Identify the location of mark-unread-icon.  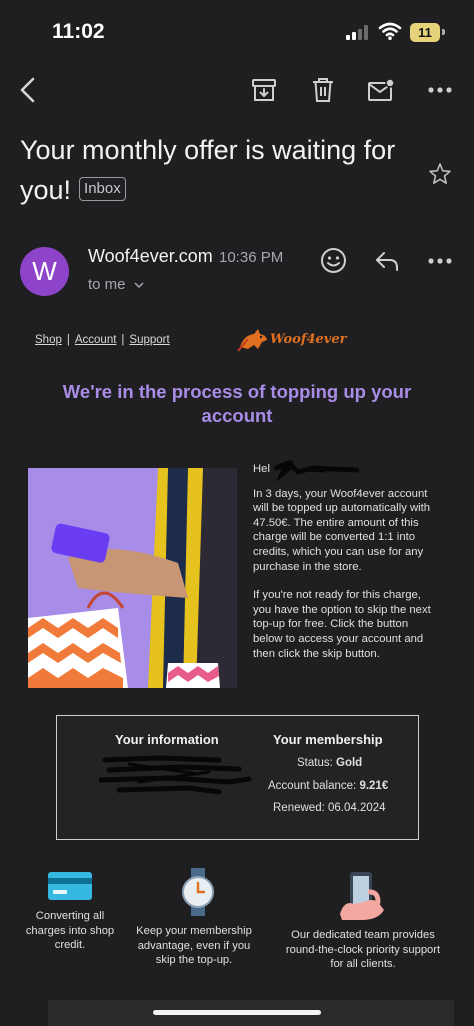
(381, 90).